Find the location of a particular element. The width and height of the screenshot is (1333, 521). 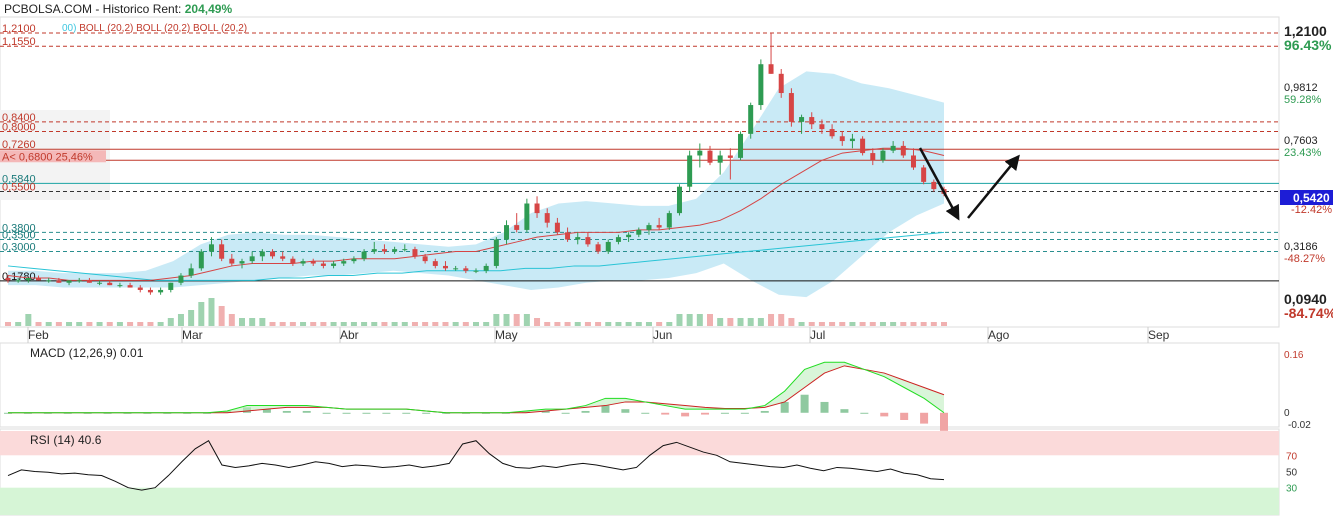

rsi-y-tick: 70 is located at coordinates (1292, 456).